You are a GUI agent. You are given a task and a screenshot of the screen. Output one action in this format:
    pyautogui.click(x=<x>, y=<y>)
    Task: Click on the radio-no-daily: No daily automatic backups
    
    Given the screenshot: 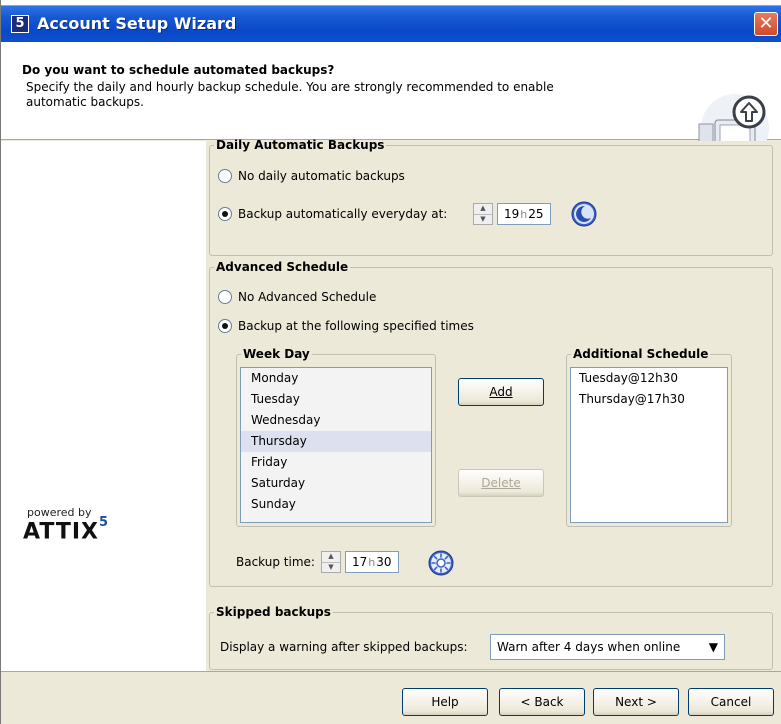 What is the action you would take?
    pyautogui.click(x=311, y=176)
    